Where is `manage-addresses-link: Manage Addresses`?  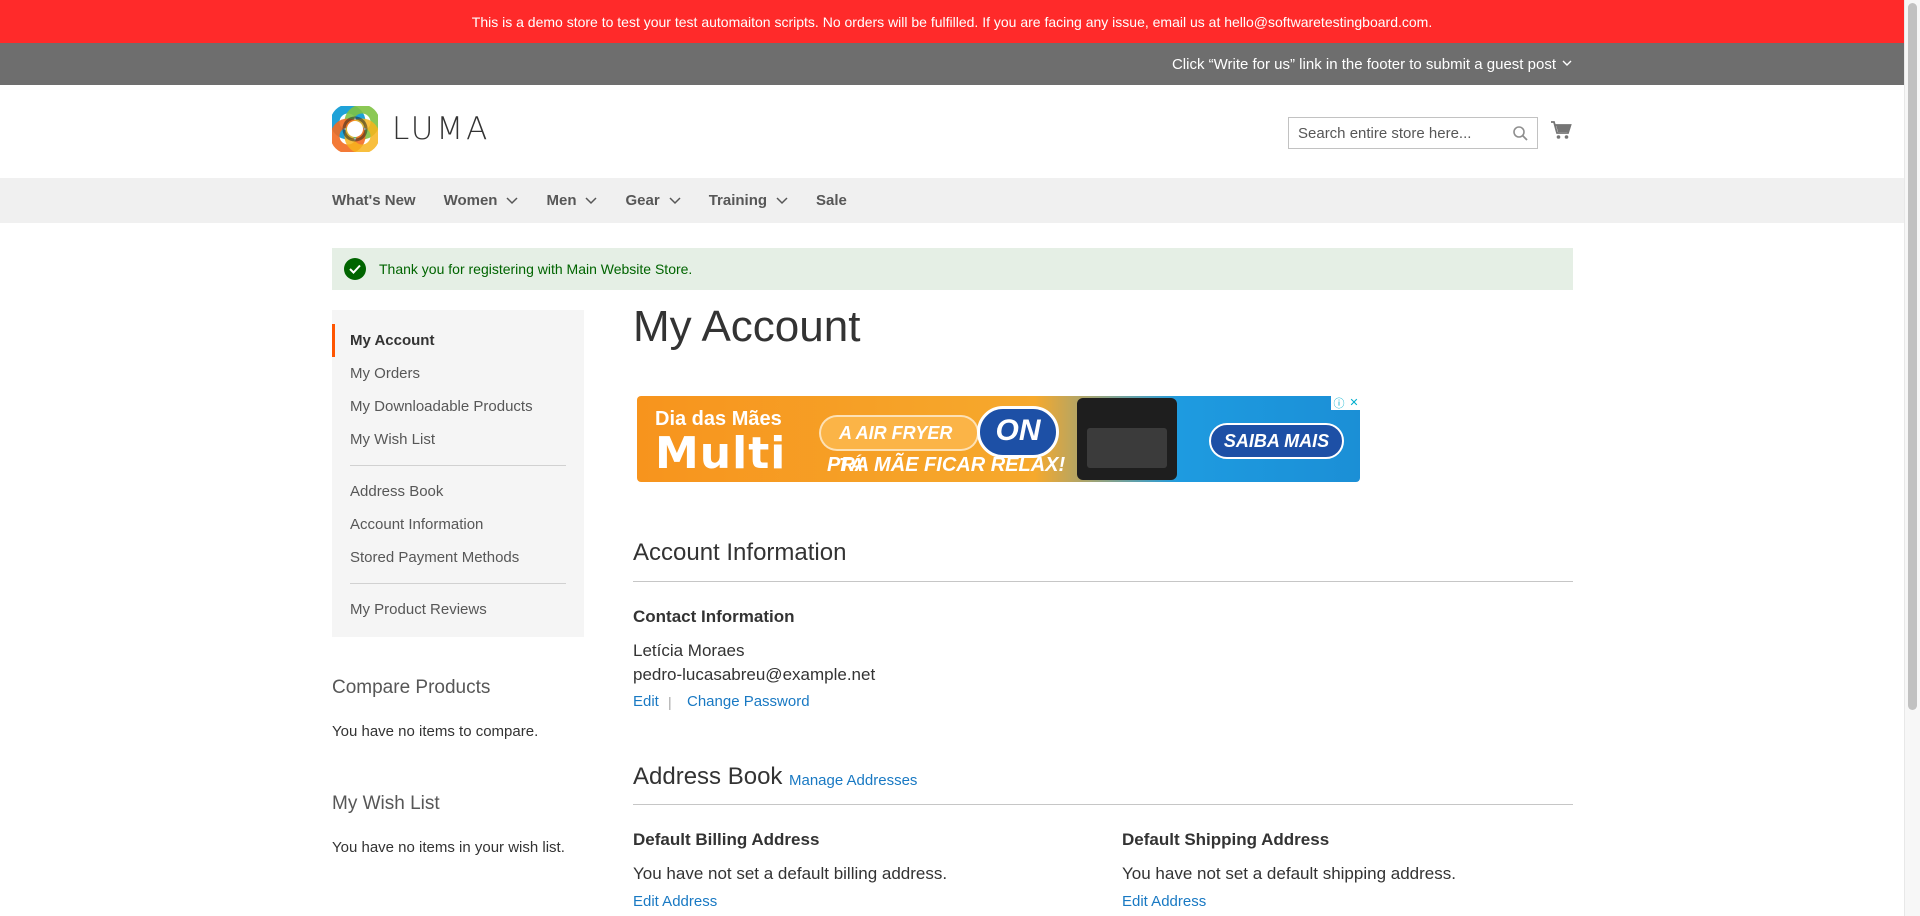 manage-addresses-link: Manage Addresses is located at coordinates (853, 780).